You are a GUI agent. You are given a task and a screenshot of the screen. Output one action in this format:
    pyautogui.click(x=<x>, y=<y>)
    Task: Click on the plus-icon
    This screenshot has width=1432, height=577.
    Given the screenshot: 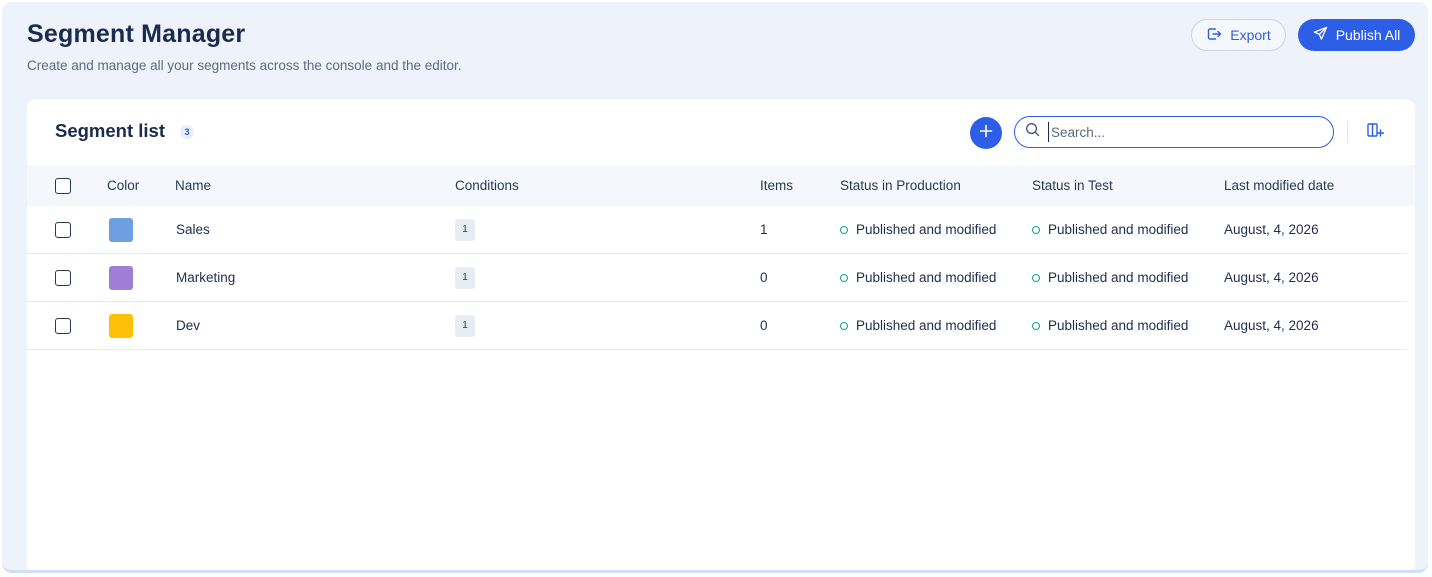 What is the action you would take?
    pyautogui.click(x=986, y=133)
    